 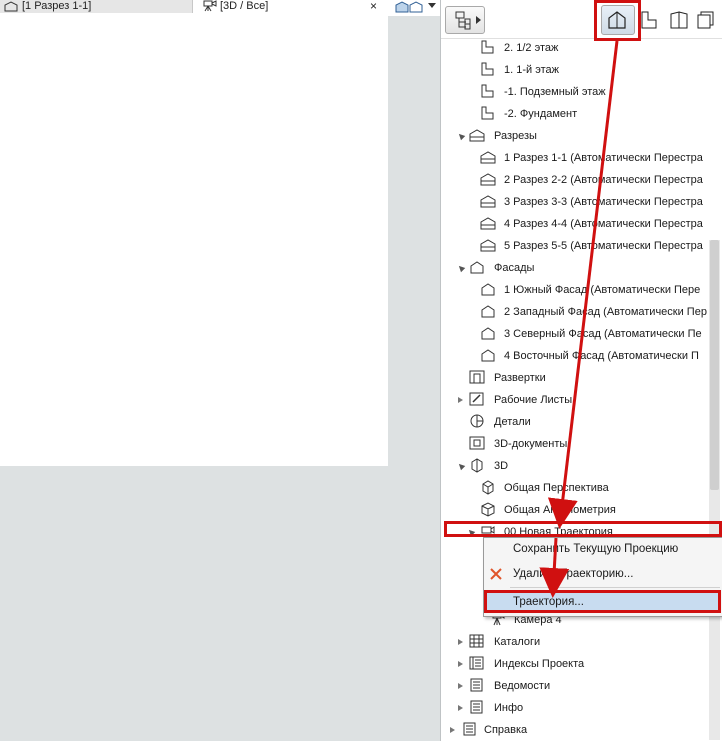 What do you see at coordinates (476, 685) in the screenshot?
I see `list-icon` at bounding box center [476, 685].